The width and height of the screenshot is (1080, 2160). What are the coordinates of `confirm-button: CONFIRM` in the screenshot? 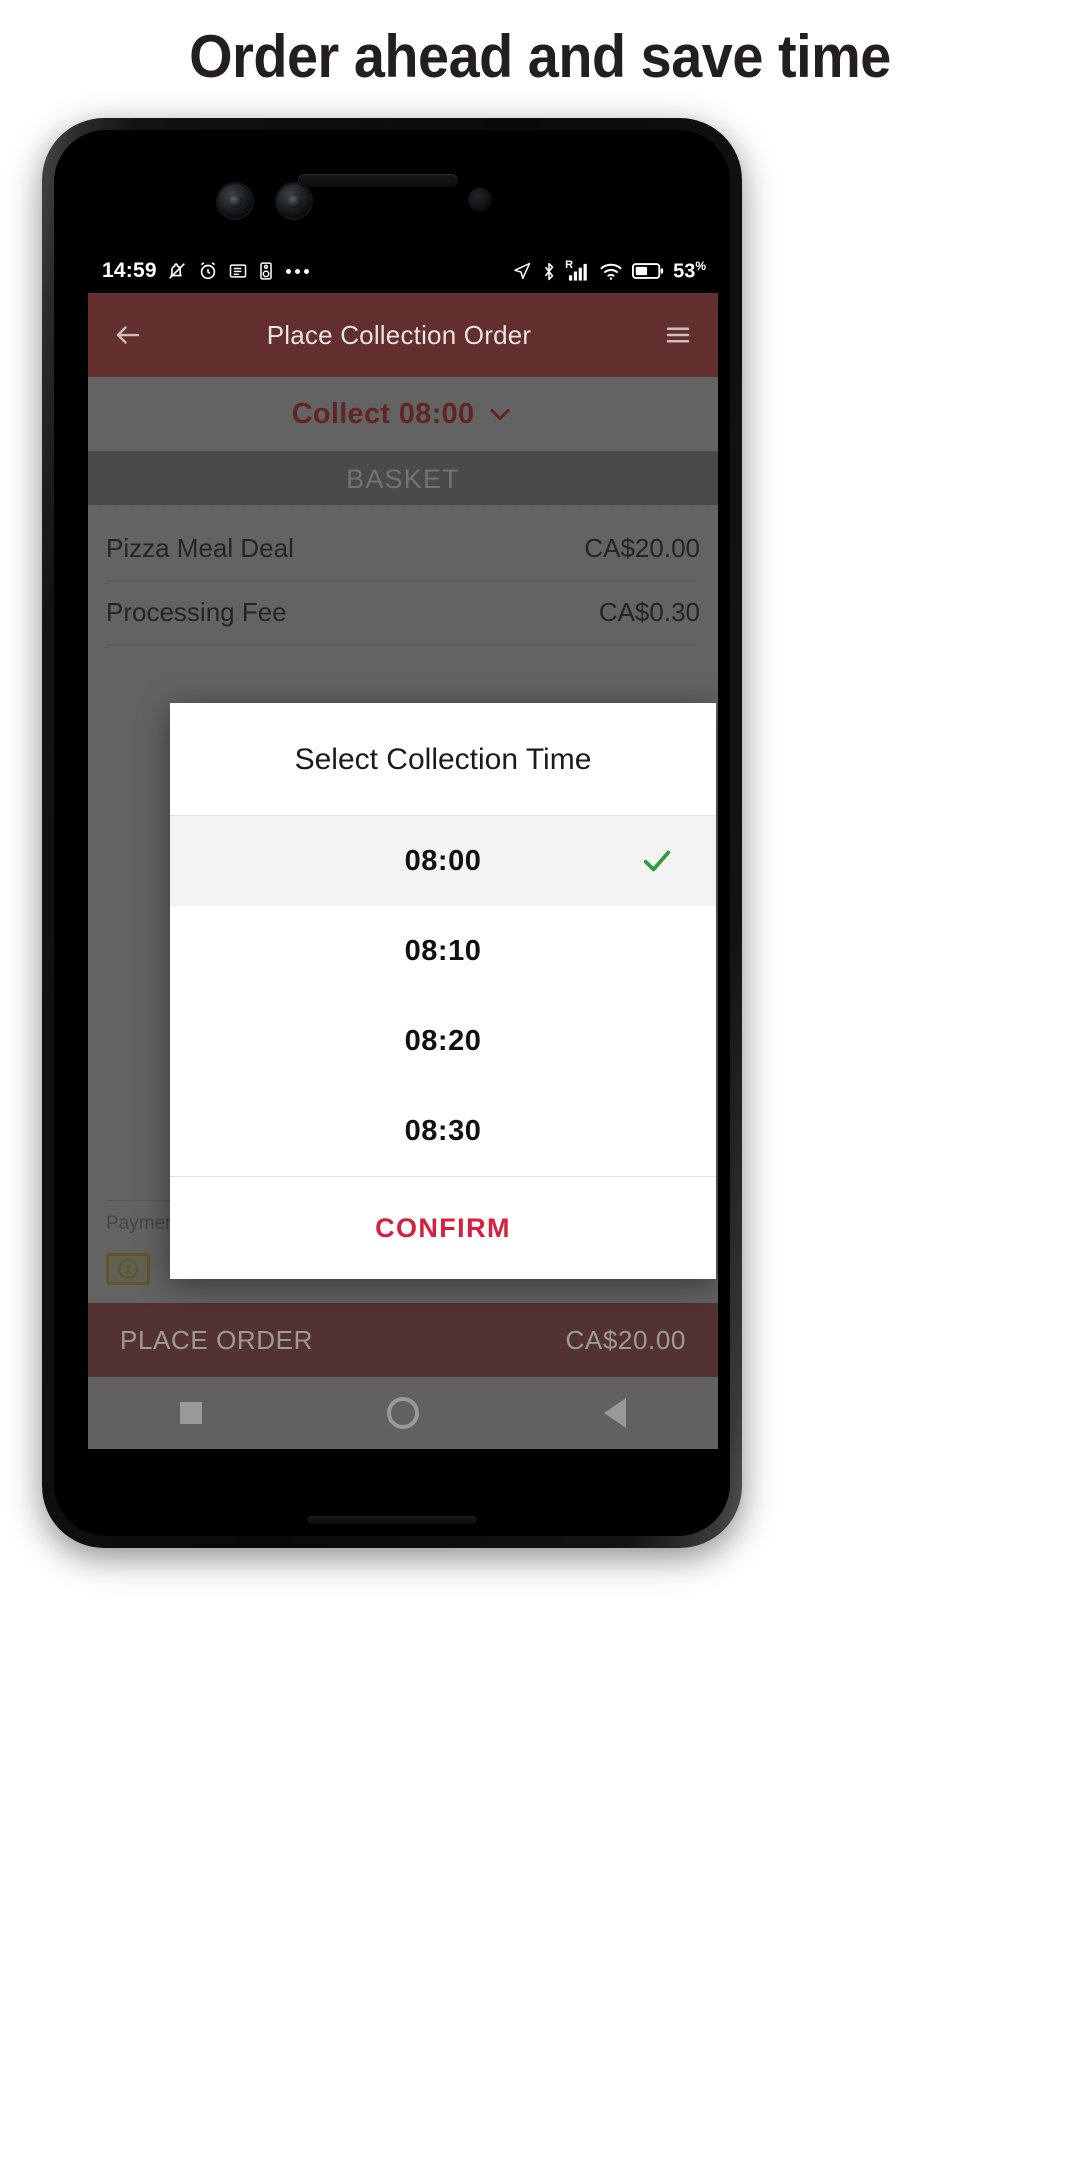 It's located at (443, 1228).